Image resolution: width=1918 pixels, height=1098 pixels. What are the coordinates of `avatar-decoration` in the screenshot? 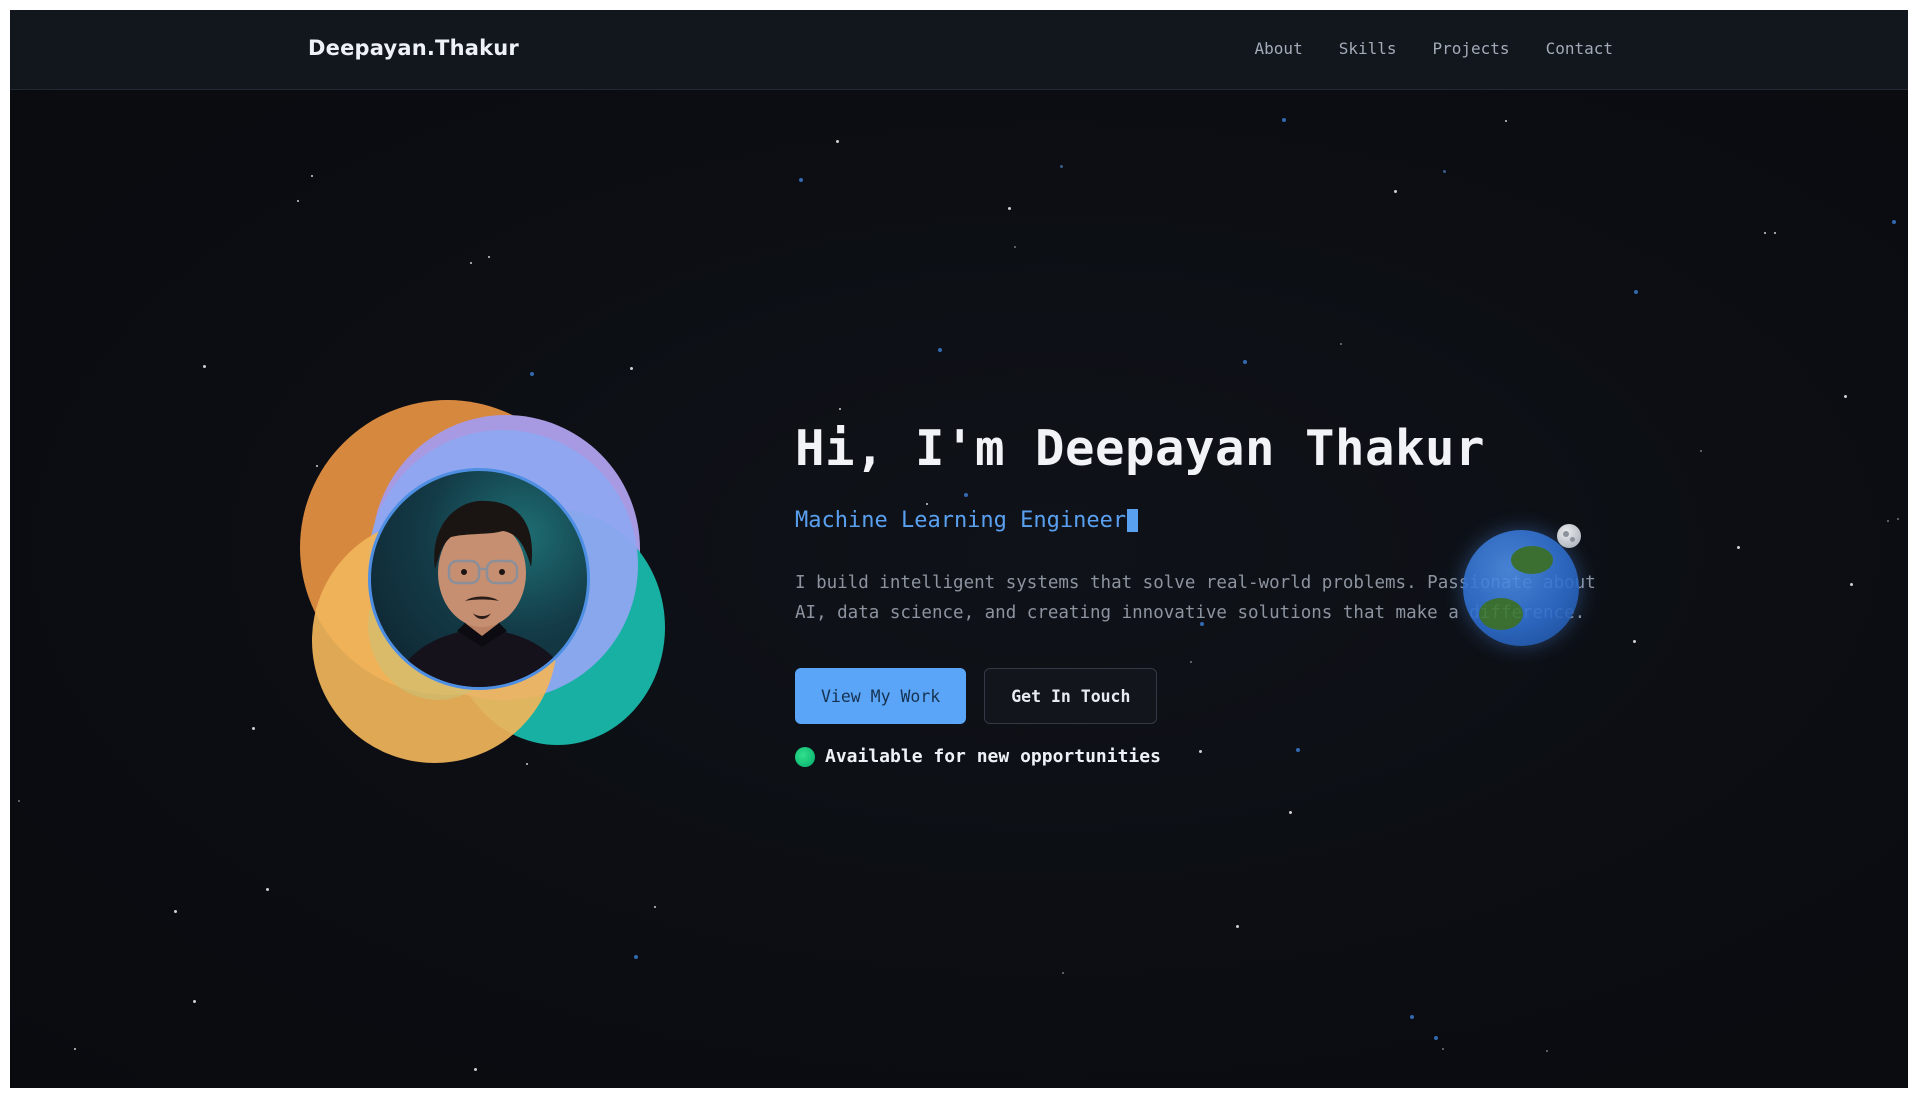 It's located at (482, 582).